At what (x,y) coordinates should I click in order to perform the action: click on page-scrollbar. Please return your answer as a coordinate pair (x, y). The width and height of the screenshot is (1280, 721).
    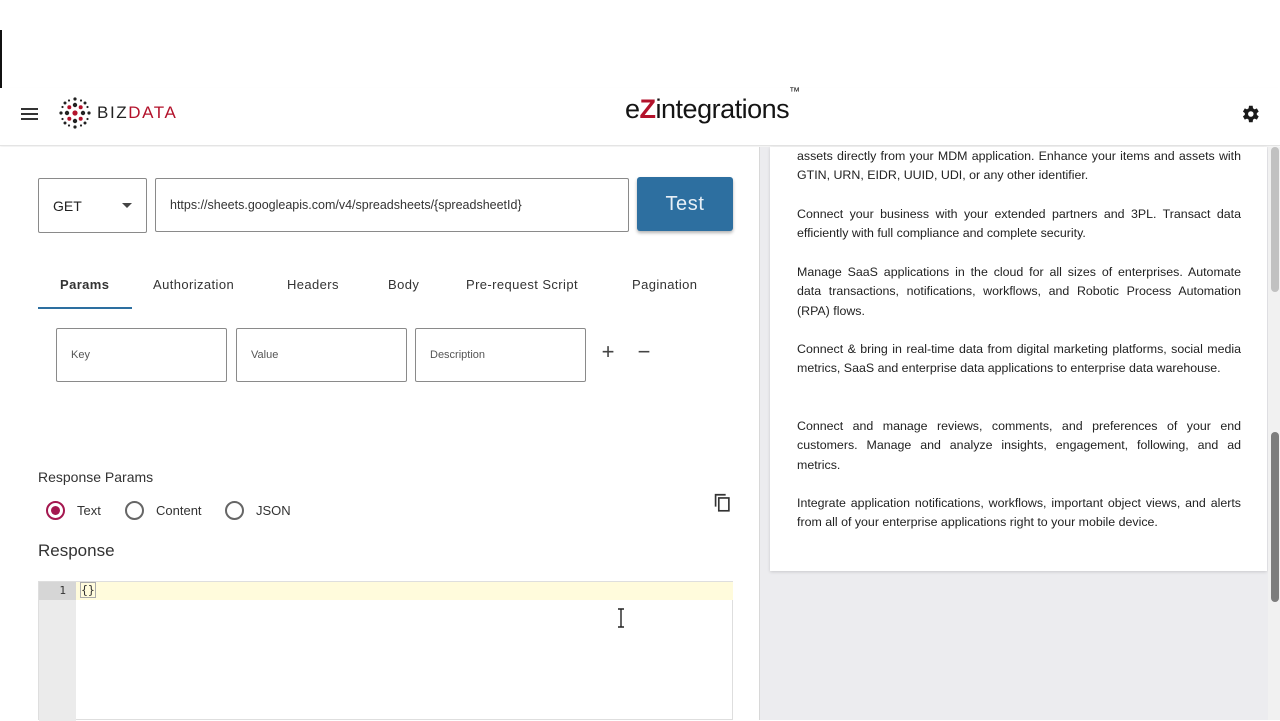
    Looking at the image, I should click on (1274, 433).